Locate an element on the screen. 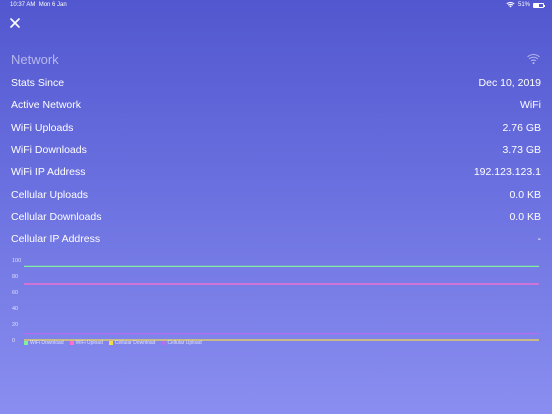  row-label: WiFi IP Address is located at coordinates (48, 172).